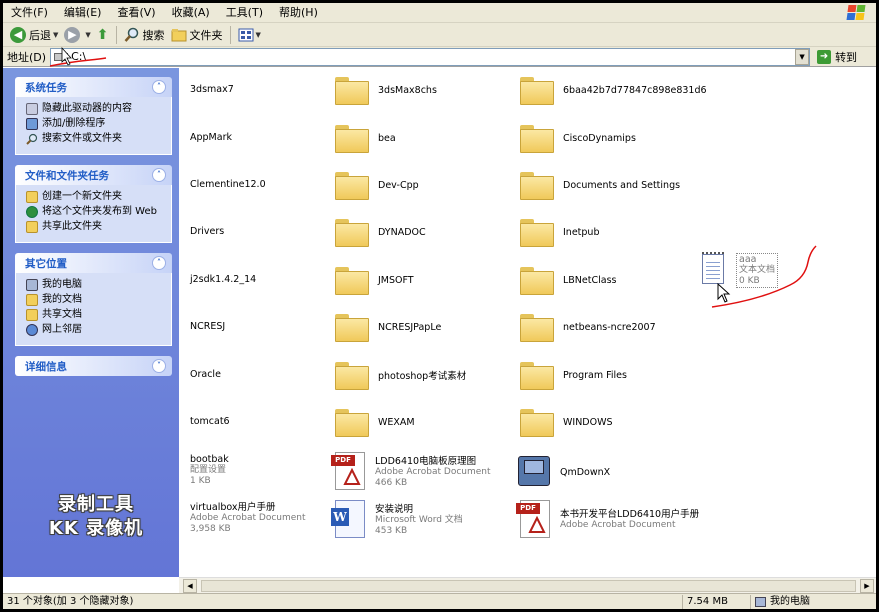  What do you see at coordinates (581, 232) in the screenshot?
I see `folder-name: Inetpub` at bounding box center [581, 232].